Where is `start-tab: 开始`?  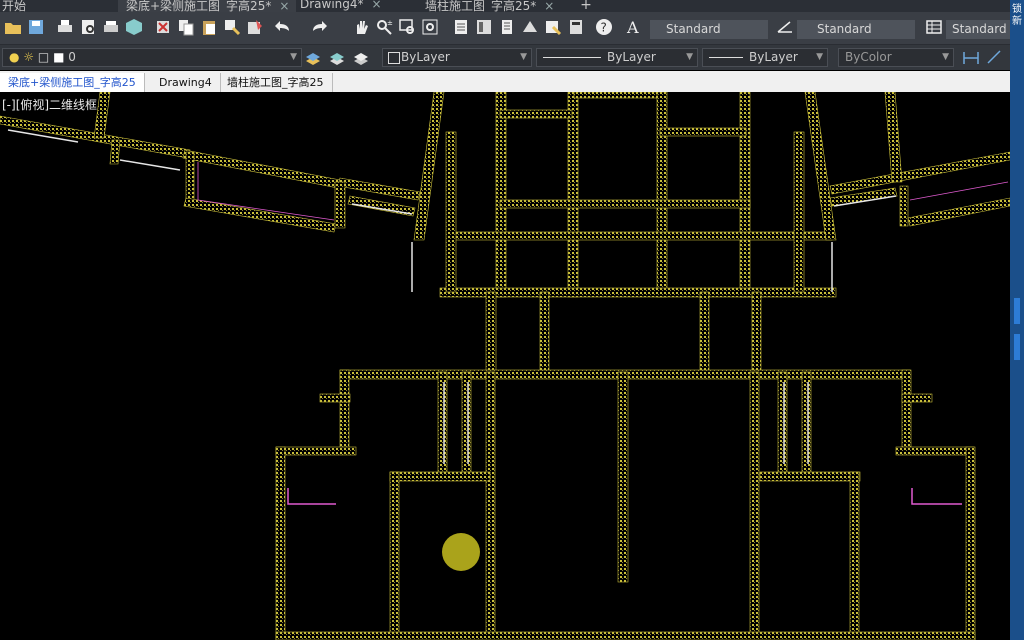 start-tab: 开始 is located at coordinates (14, 6).